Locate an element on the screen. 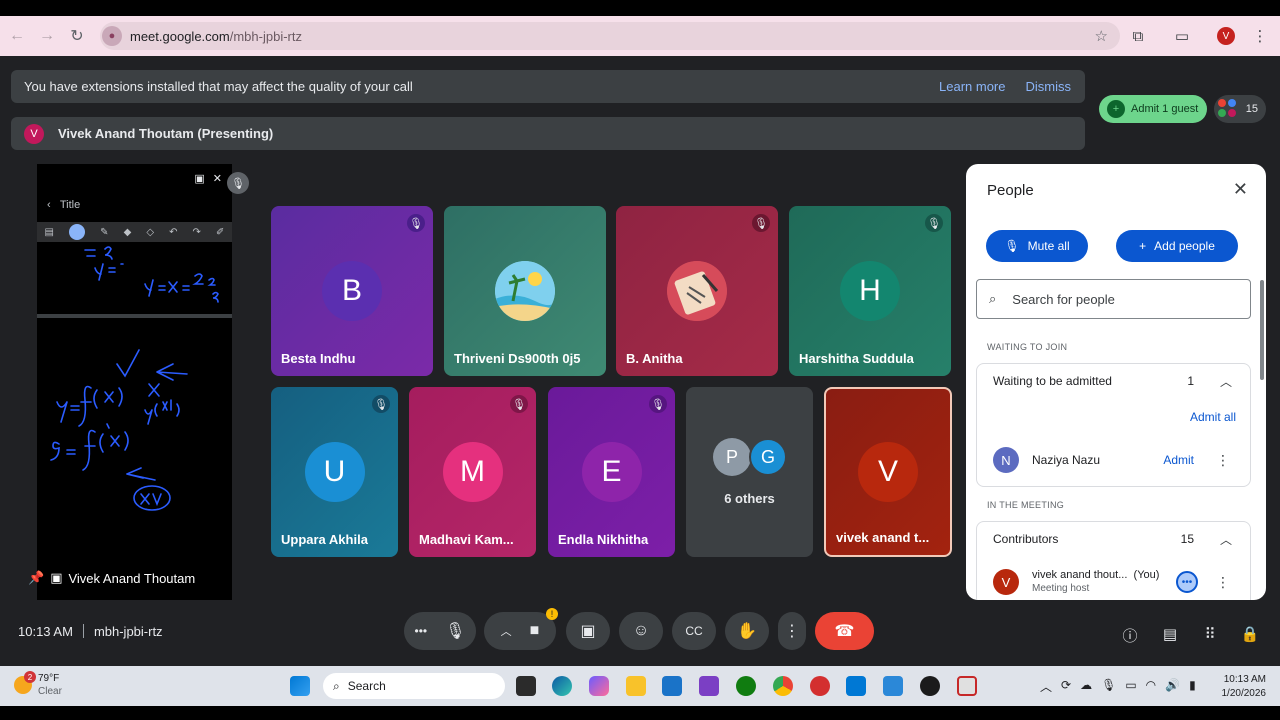  emoji-icon: ☺ is located at coordinates (641, 630).